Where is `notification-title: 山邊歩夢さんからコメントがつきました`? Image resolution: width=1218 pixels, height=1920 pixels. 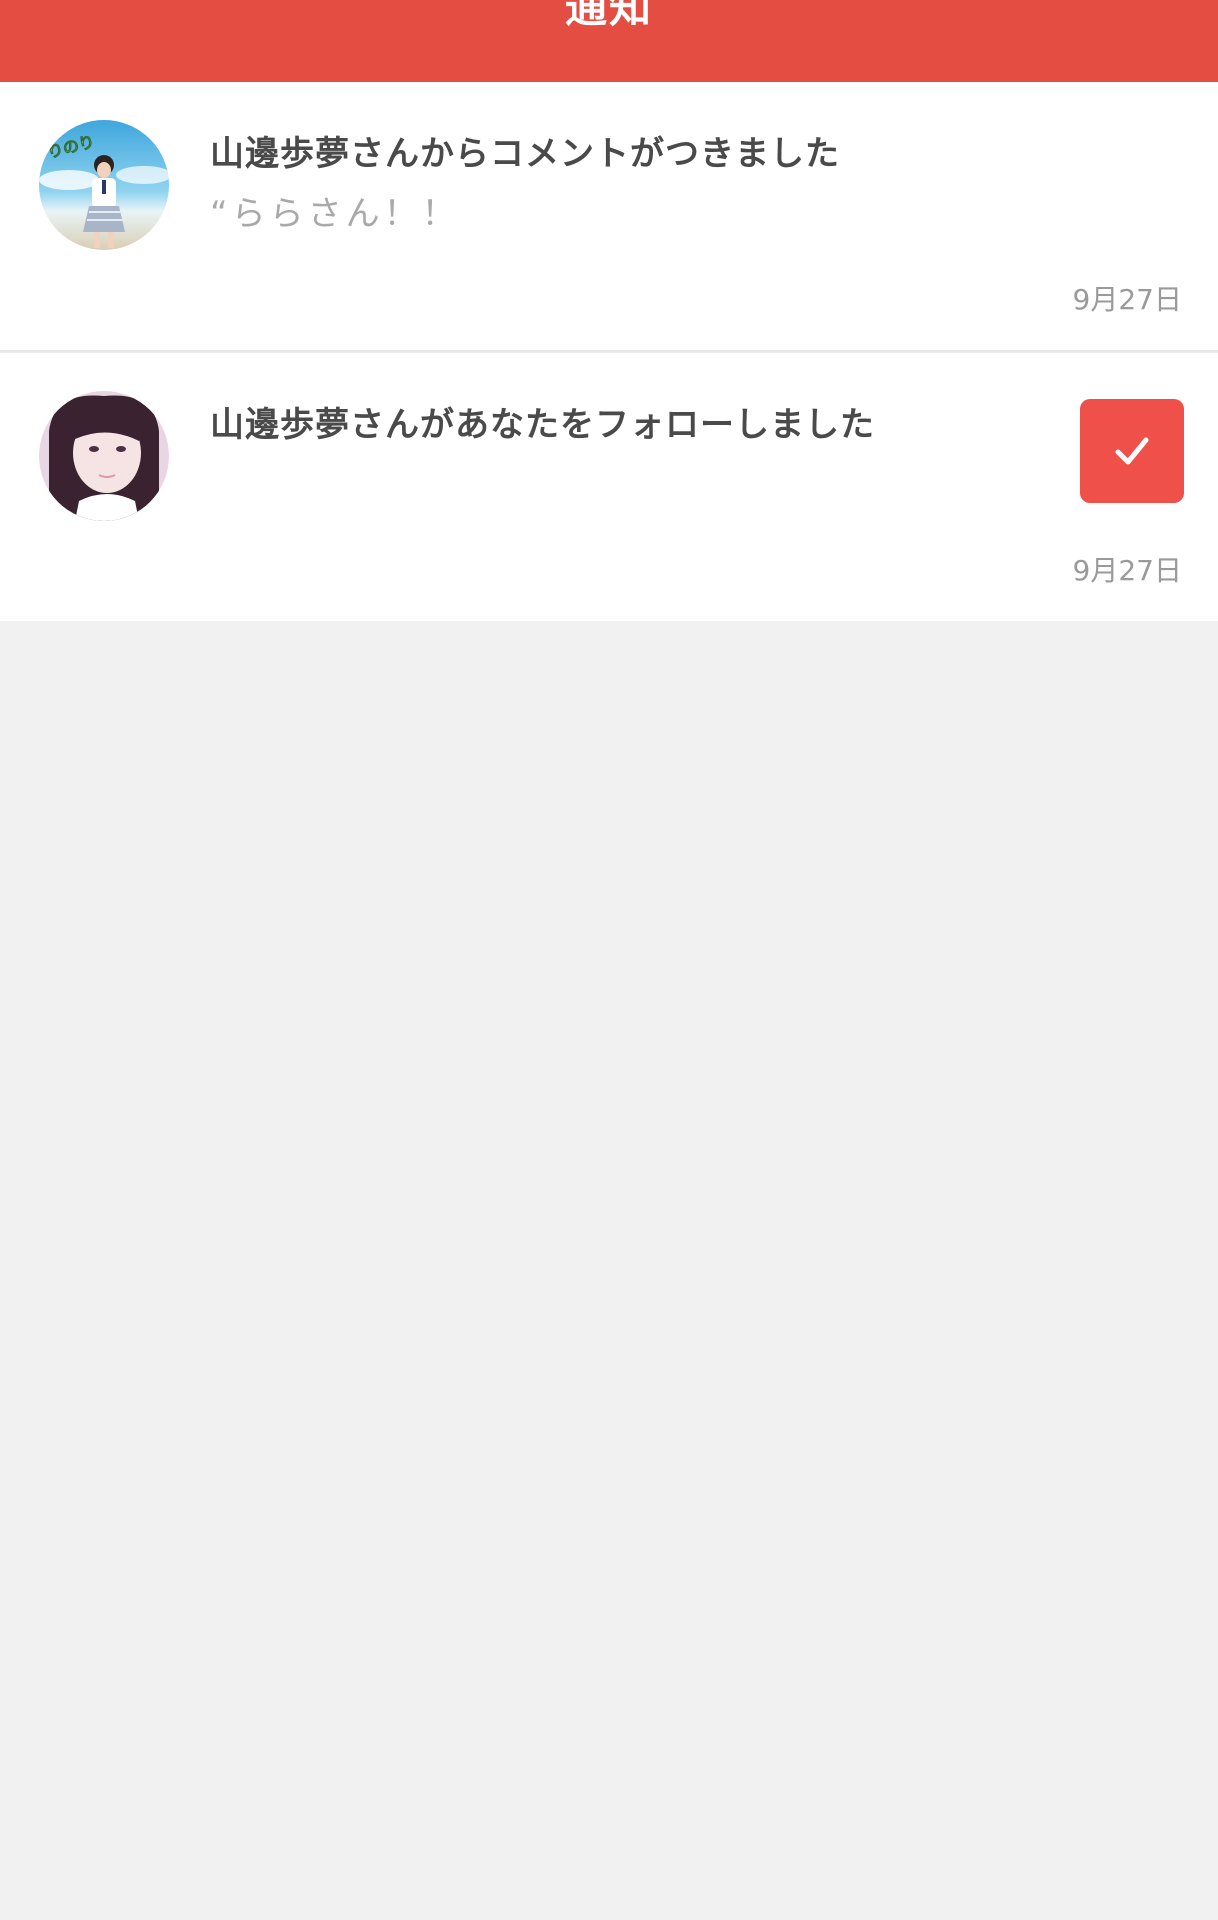 notification-title: 山邊歩夢さんからコメントがつきました is located at coordinates (525, 154).